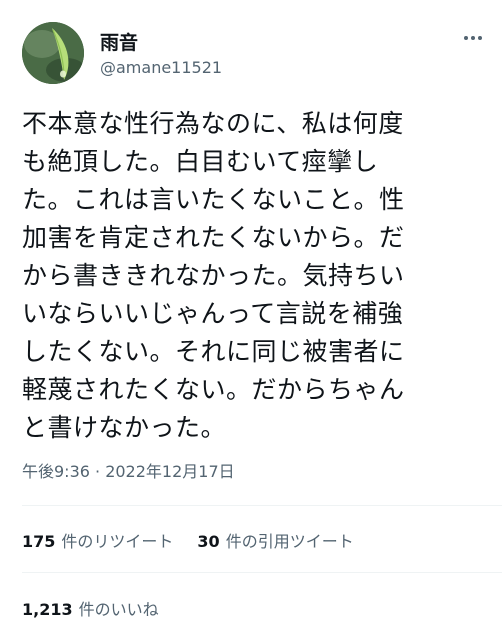 This screenshot has width=502, height=640. I want to click on tweet-line: た。これは言いたくないこと。性, so click(213, 199).